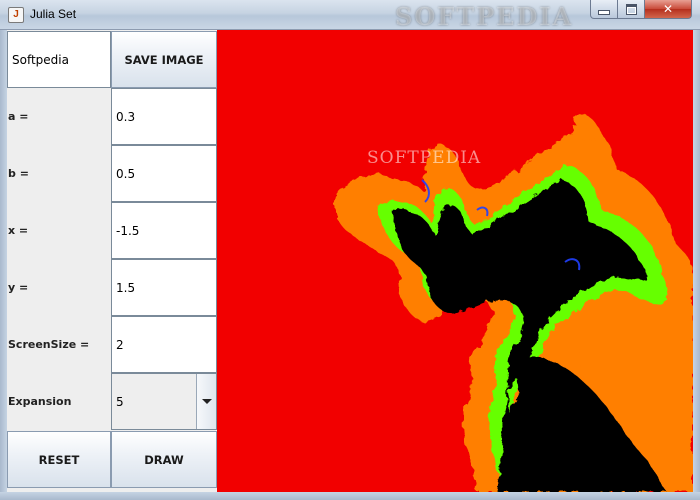 The width and height of the screenshot is (700, 500). I want to click on param-row-x: x = -1.5, so click(112, 230).